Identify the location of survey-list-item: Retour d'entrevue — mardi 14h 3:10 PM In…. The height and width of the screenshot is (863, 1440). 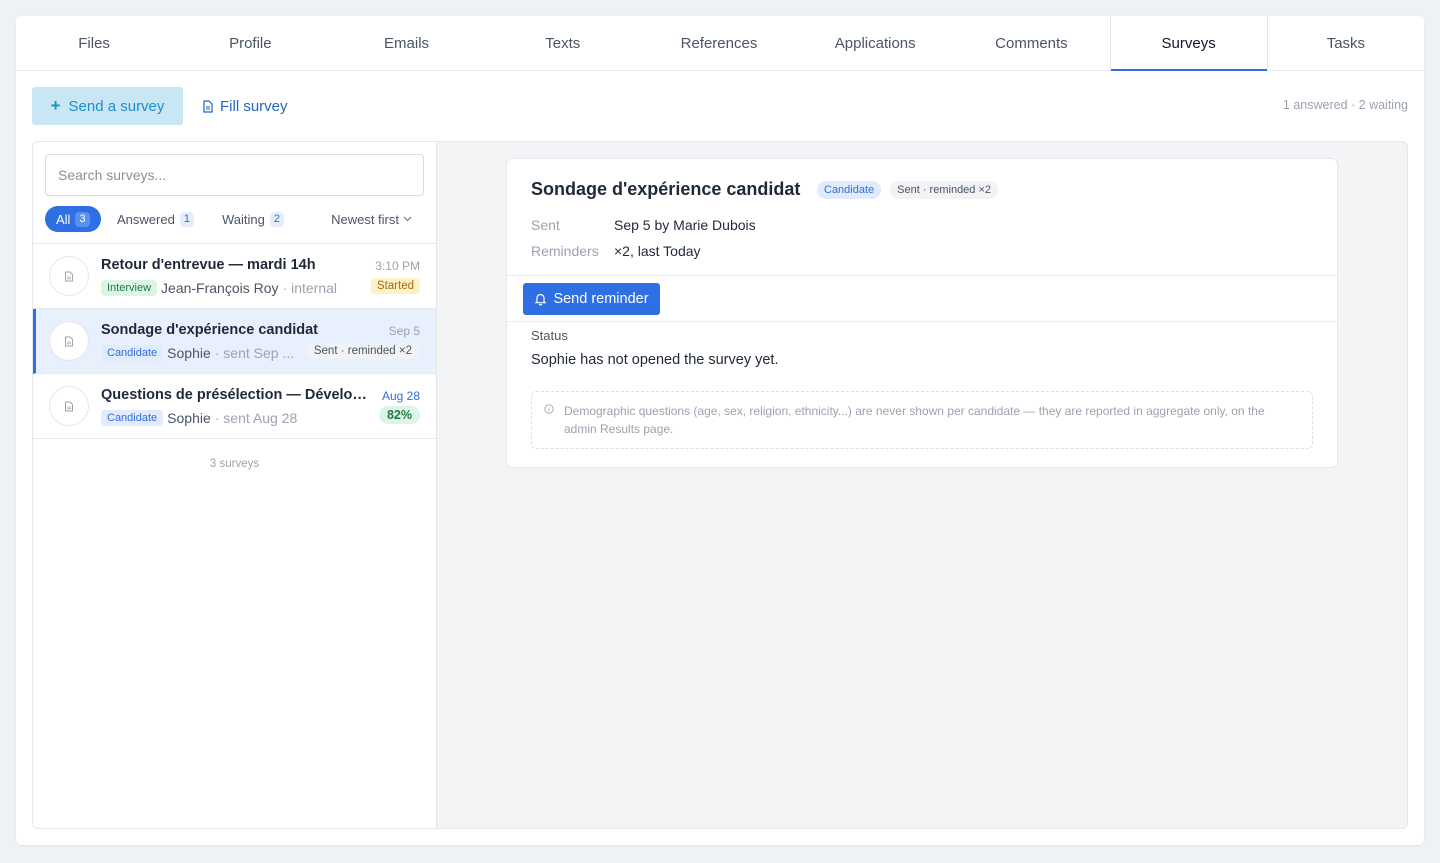
(234, 276).